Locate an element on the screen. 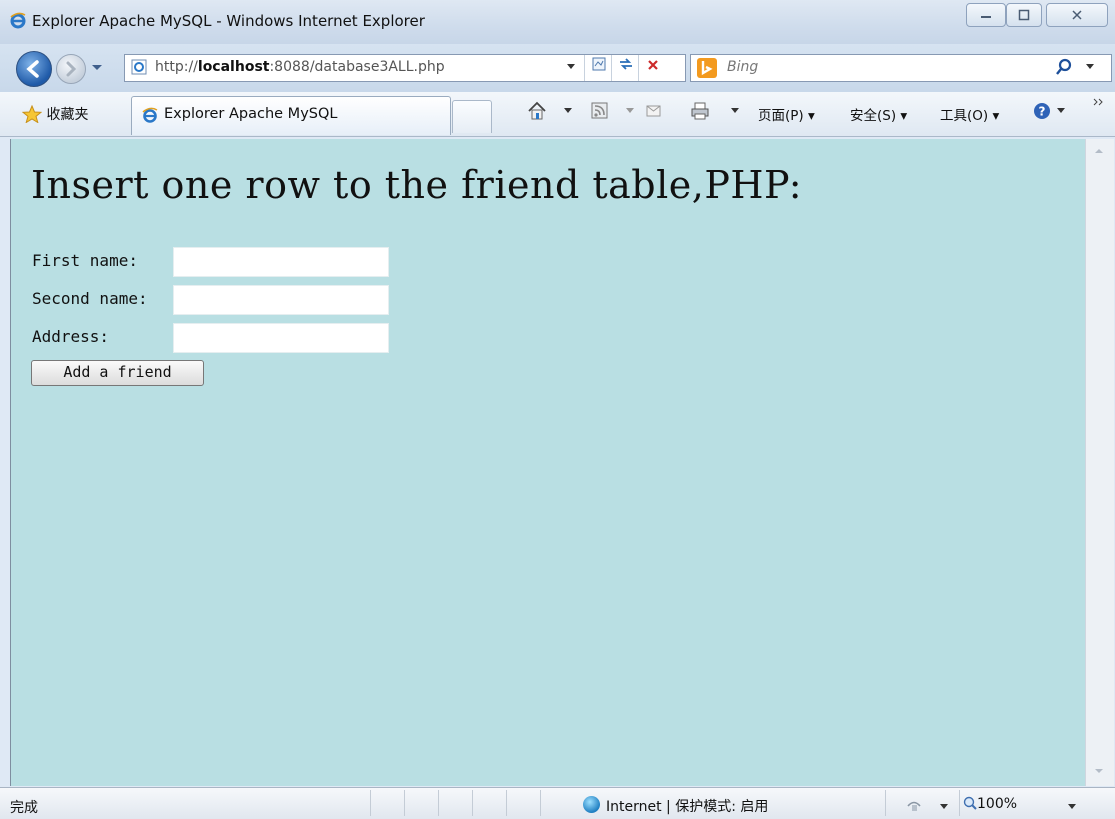  url-prefix: http:// is located at coordinates (176, 67).